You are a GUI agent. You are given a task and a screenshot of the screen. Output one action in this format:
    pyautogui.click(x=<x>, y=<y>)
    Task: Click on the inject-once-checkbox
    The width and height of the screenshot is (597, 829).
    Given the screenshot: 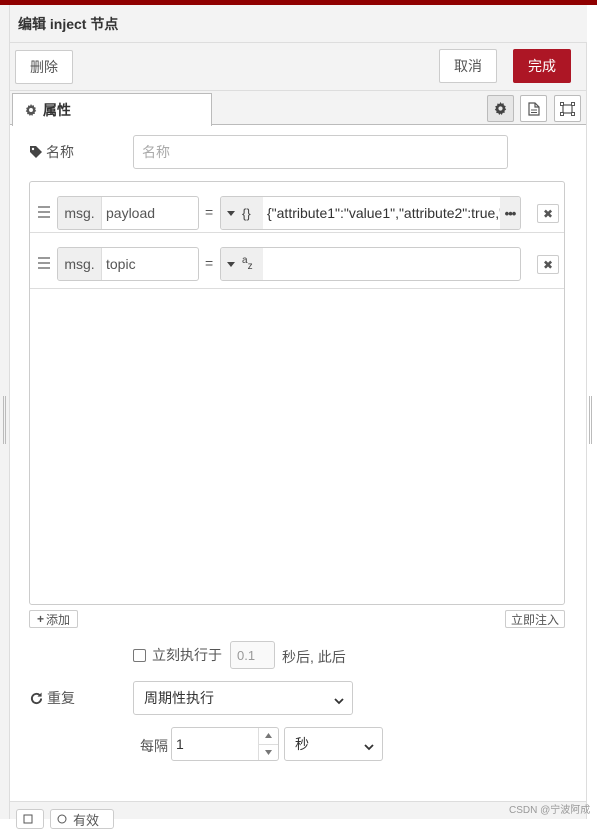 What is the action you would take?
    pyautogui.click(x=139, y=655)
    